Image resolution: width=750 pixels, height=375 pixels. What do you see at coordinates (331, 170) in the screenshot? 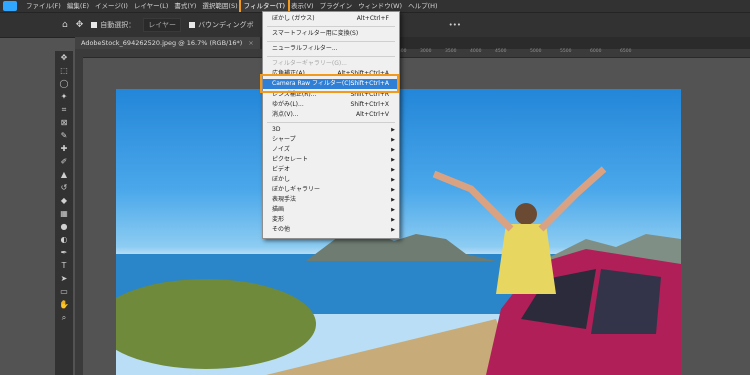
I see `menu-item-video: ビデオ ▶` at bounding box center [331, 170].